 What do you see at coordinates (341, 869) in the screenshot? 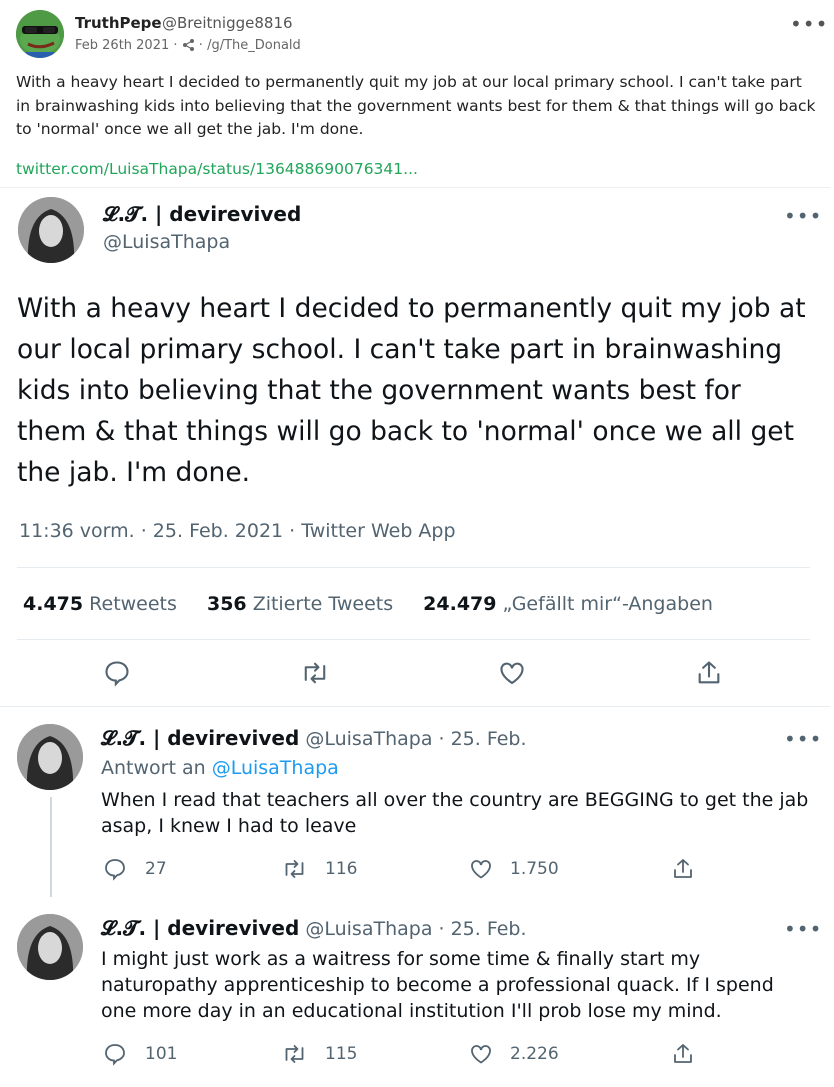
I see `retweet-count: 116` at bounding box center [341, 869].